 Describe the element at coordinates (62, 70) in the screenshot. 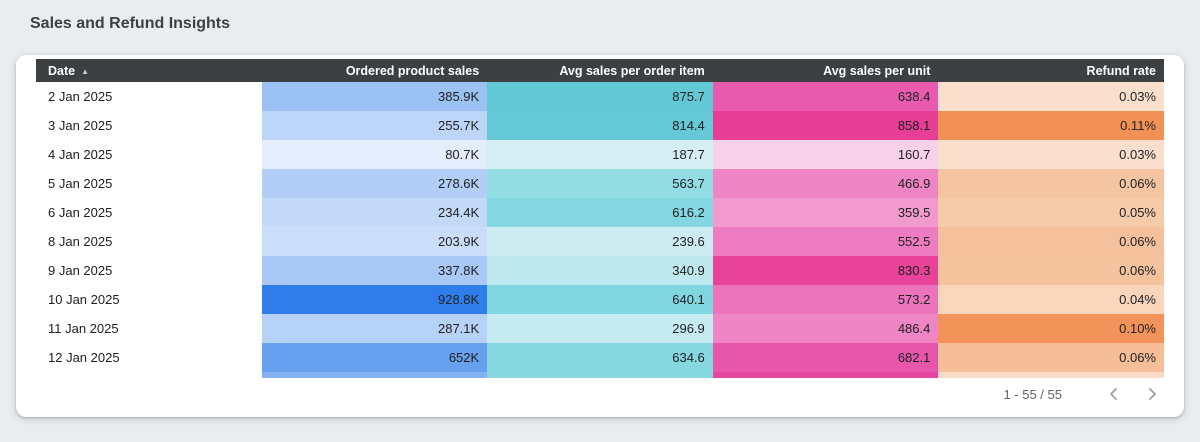

I see `column-header-label: Date` at that location.